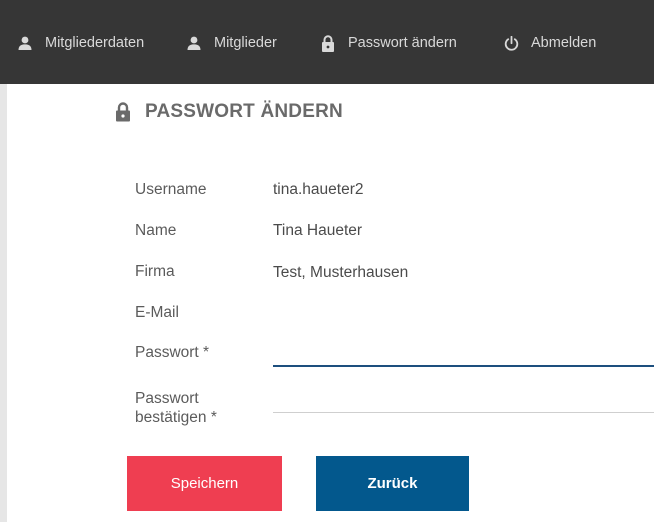 The width and height of the screenshot is (654, 522). Describe the element at coordinates (3, 303) in the screenshot. I see `left-scroll-edge` at that location.